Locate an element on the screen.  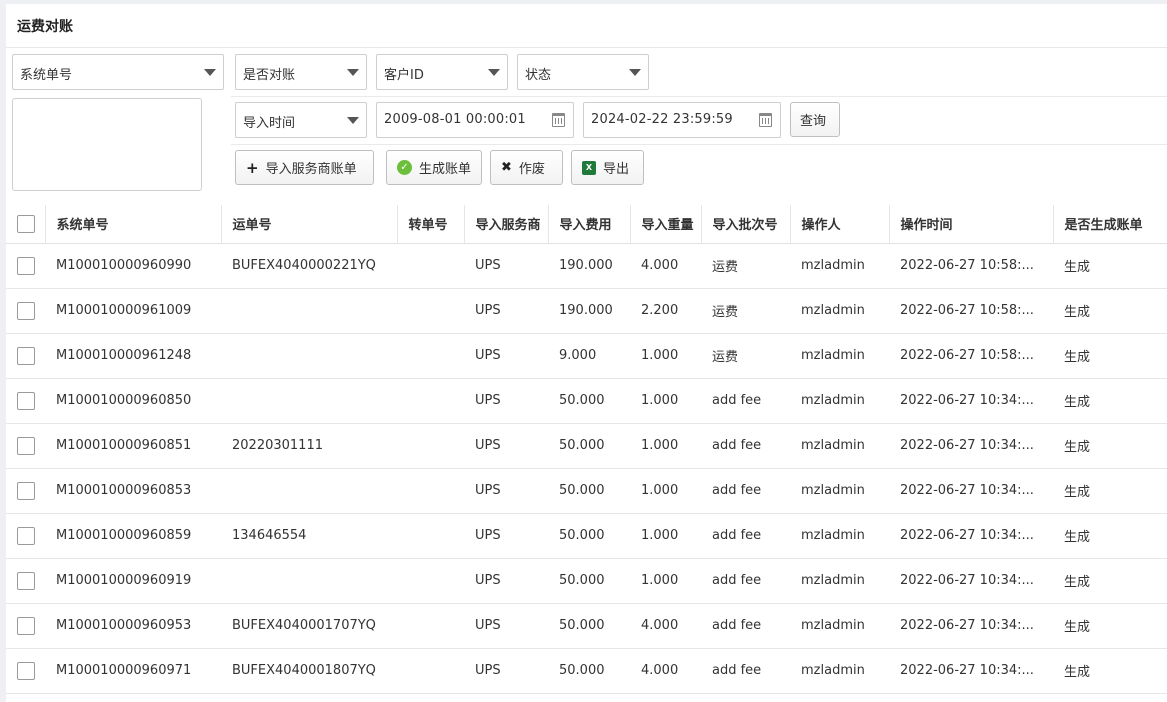
time-type-select-label: 导入时间 is located at coordinates (269, 123).